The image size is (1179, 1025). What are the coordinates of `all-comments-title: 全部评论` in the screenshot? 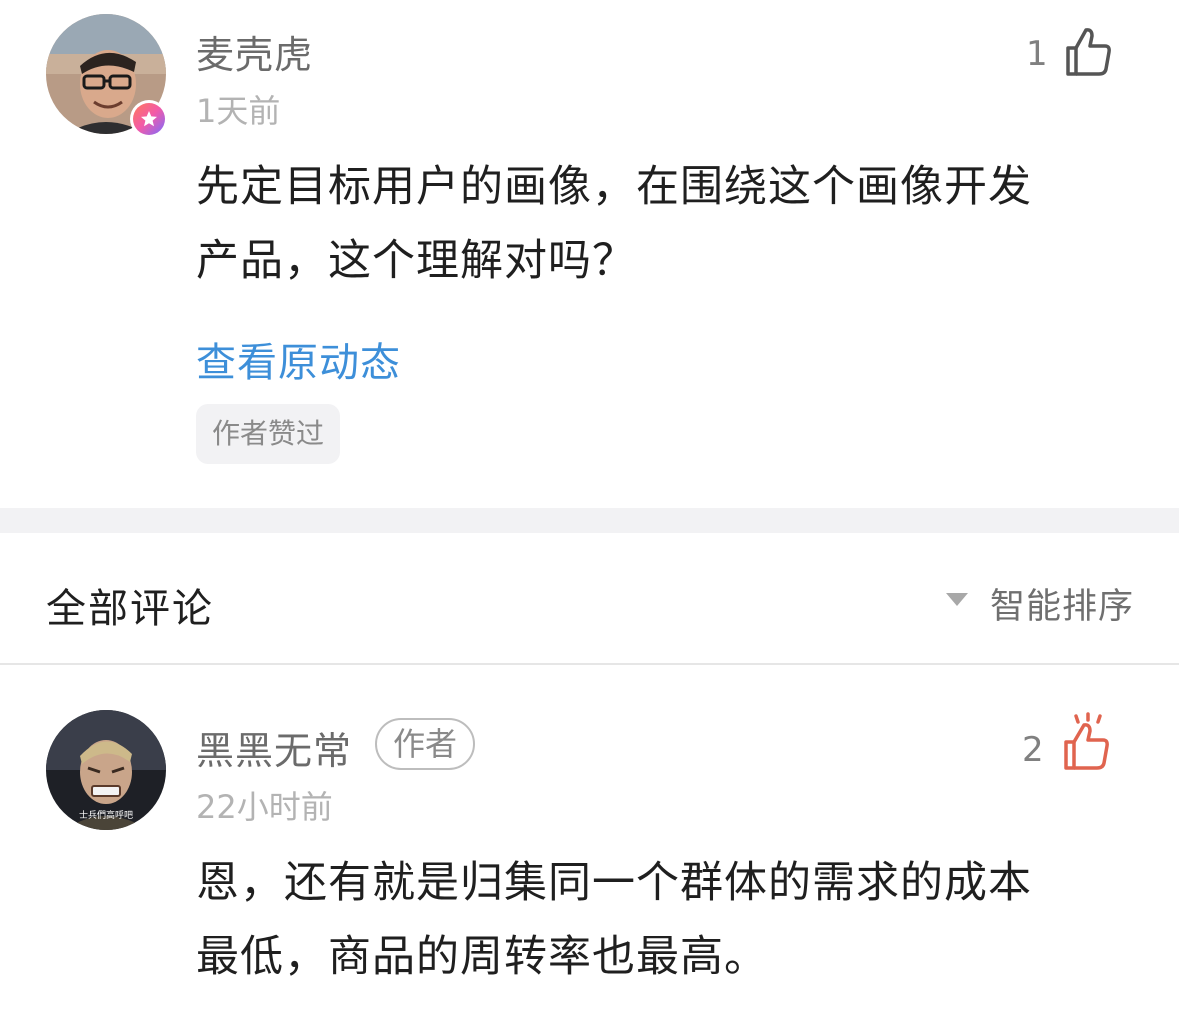 It's located at (130, 609).